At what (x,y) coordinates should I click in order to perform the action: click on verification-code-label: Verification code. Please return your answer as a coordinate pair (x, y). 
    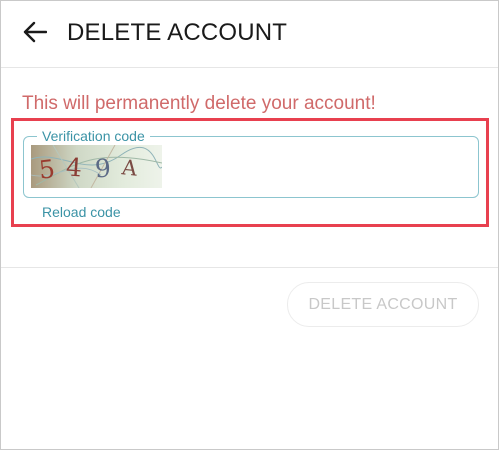
    Looking at the image, I should click on (93, 136).